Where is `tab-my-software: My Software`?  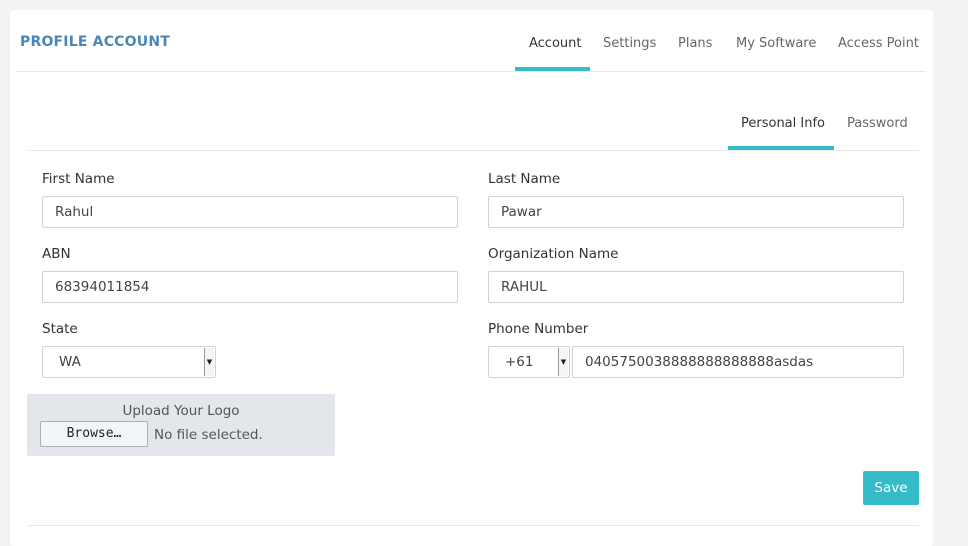 tab-my-software: My Software is located at coordinates (776, 43).